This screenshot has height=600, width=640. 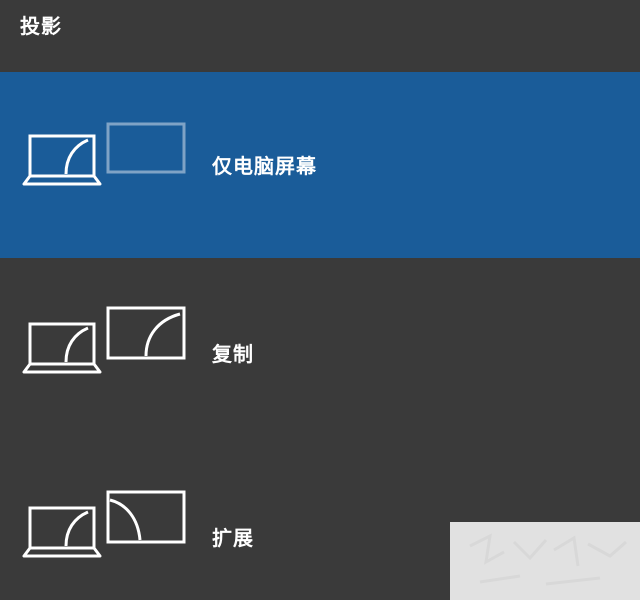 I want to click on option-label: 复制, so click(x=233, y=354).